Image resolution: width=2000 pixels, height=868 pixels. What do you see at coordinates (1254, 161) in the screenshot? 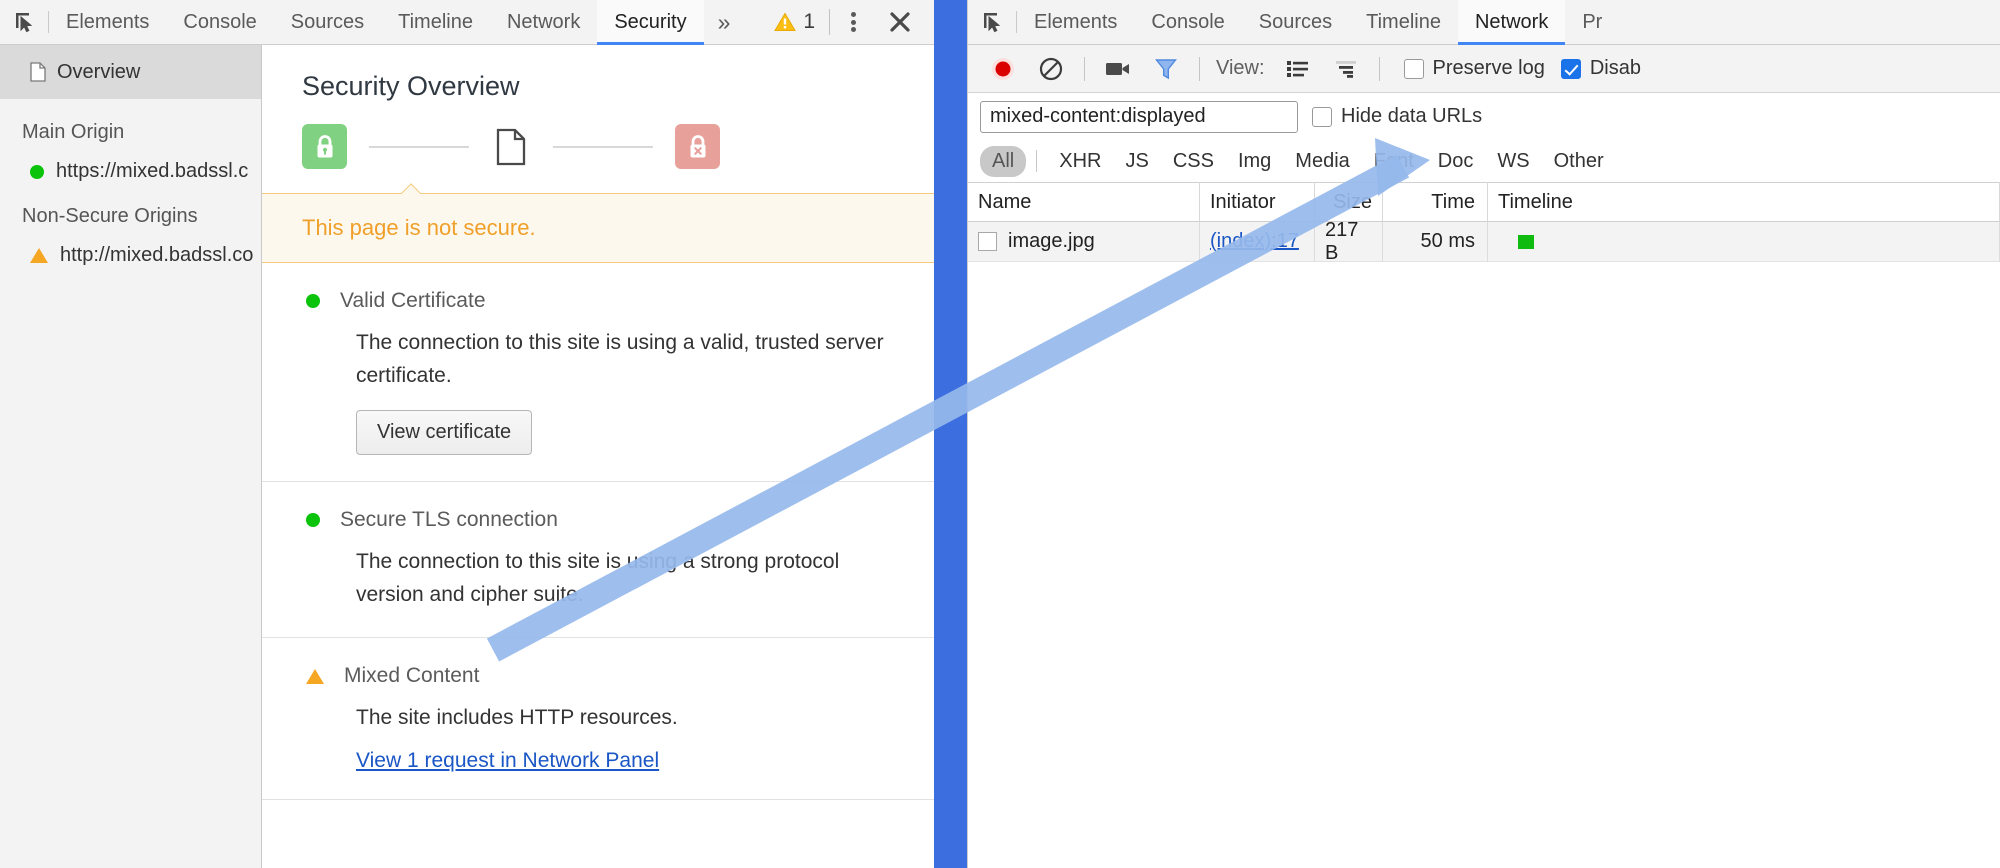
I see `type-filter-img: Img` at bounding box center [1254, 161].